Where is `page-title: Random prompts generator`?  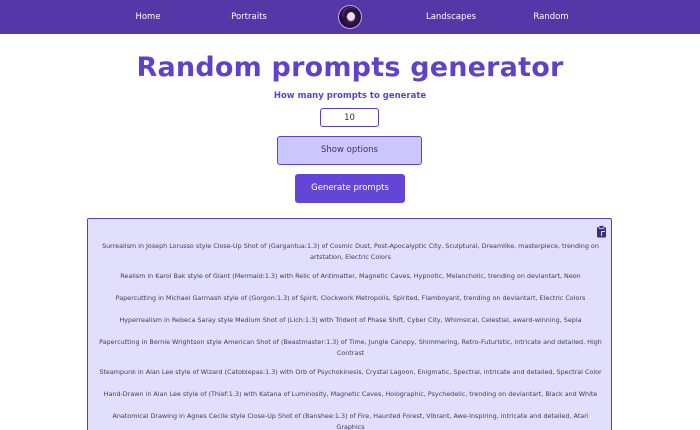
page-title: Random prompts generator is located at coordinates (350, 67).